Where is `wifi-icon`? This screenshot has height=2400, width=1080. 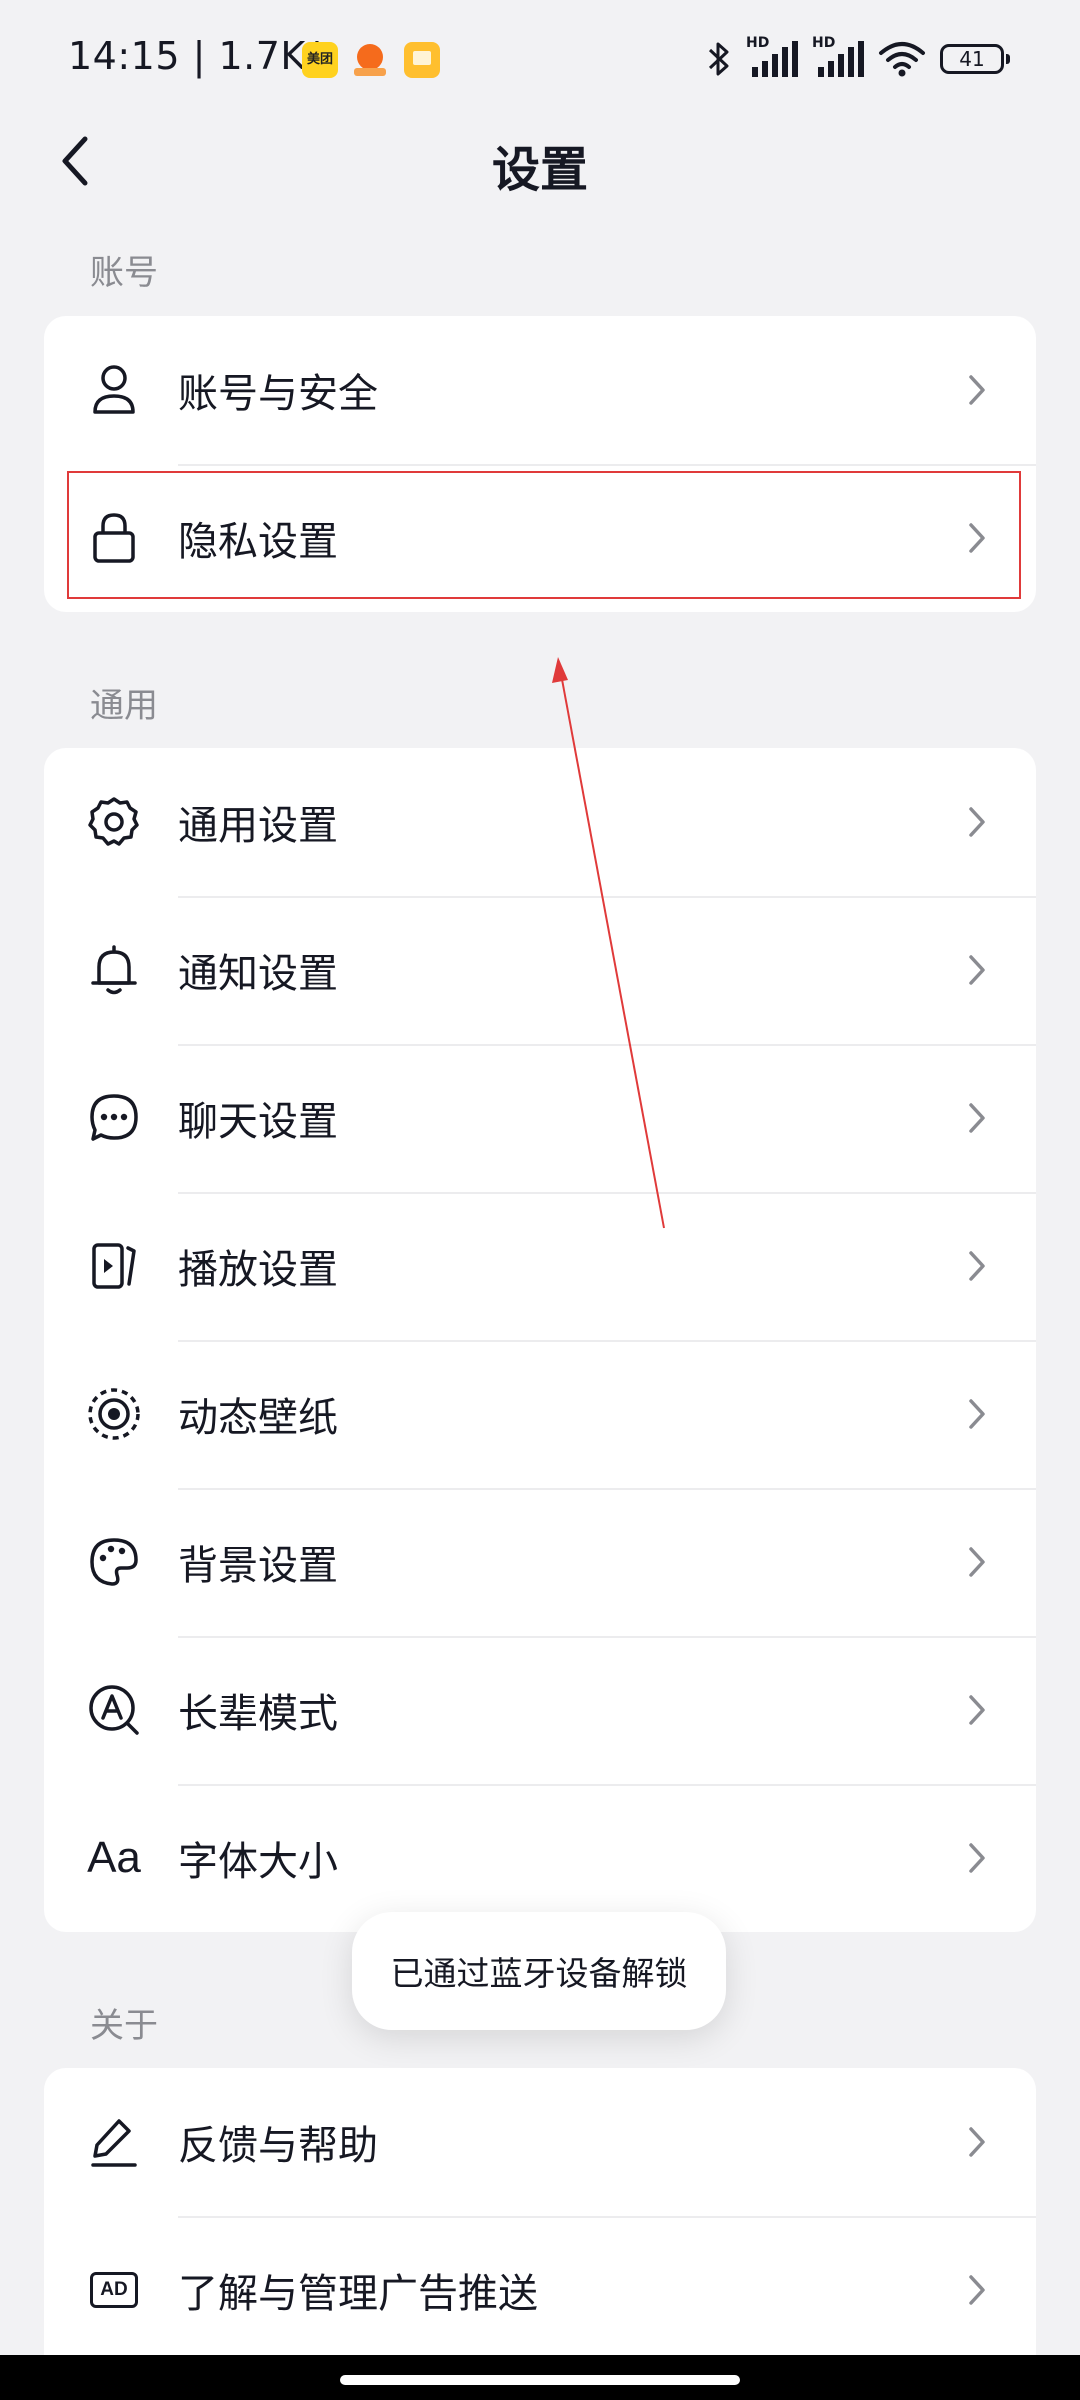 wifi-icon is located at coordinates (902, 59).